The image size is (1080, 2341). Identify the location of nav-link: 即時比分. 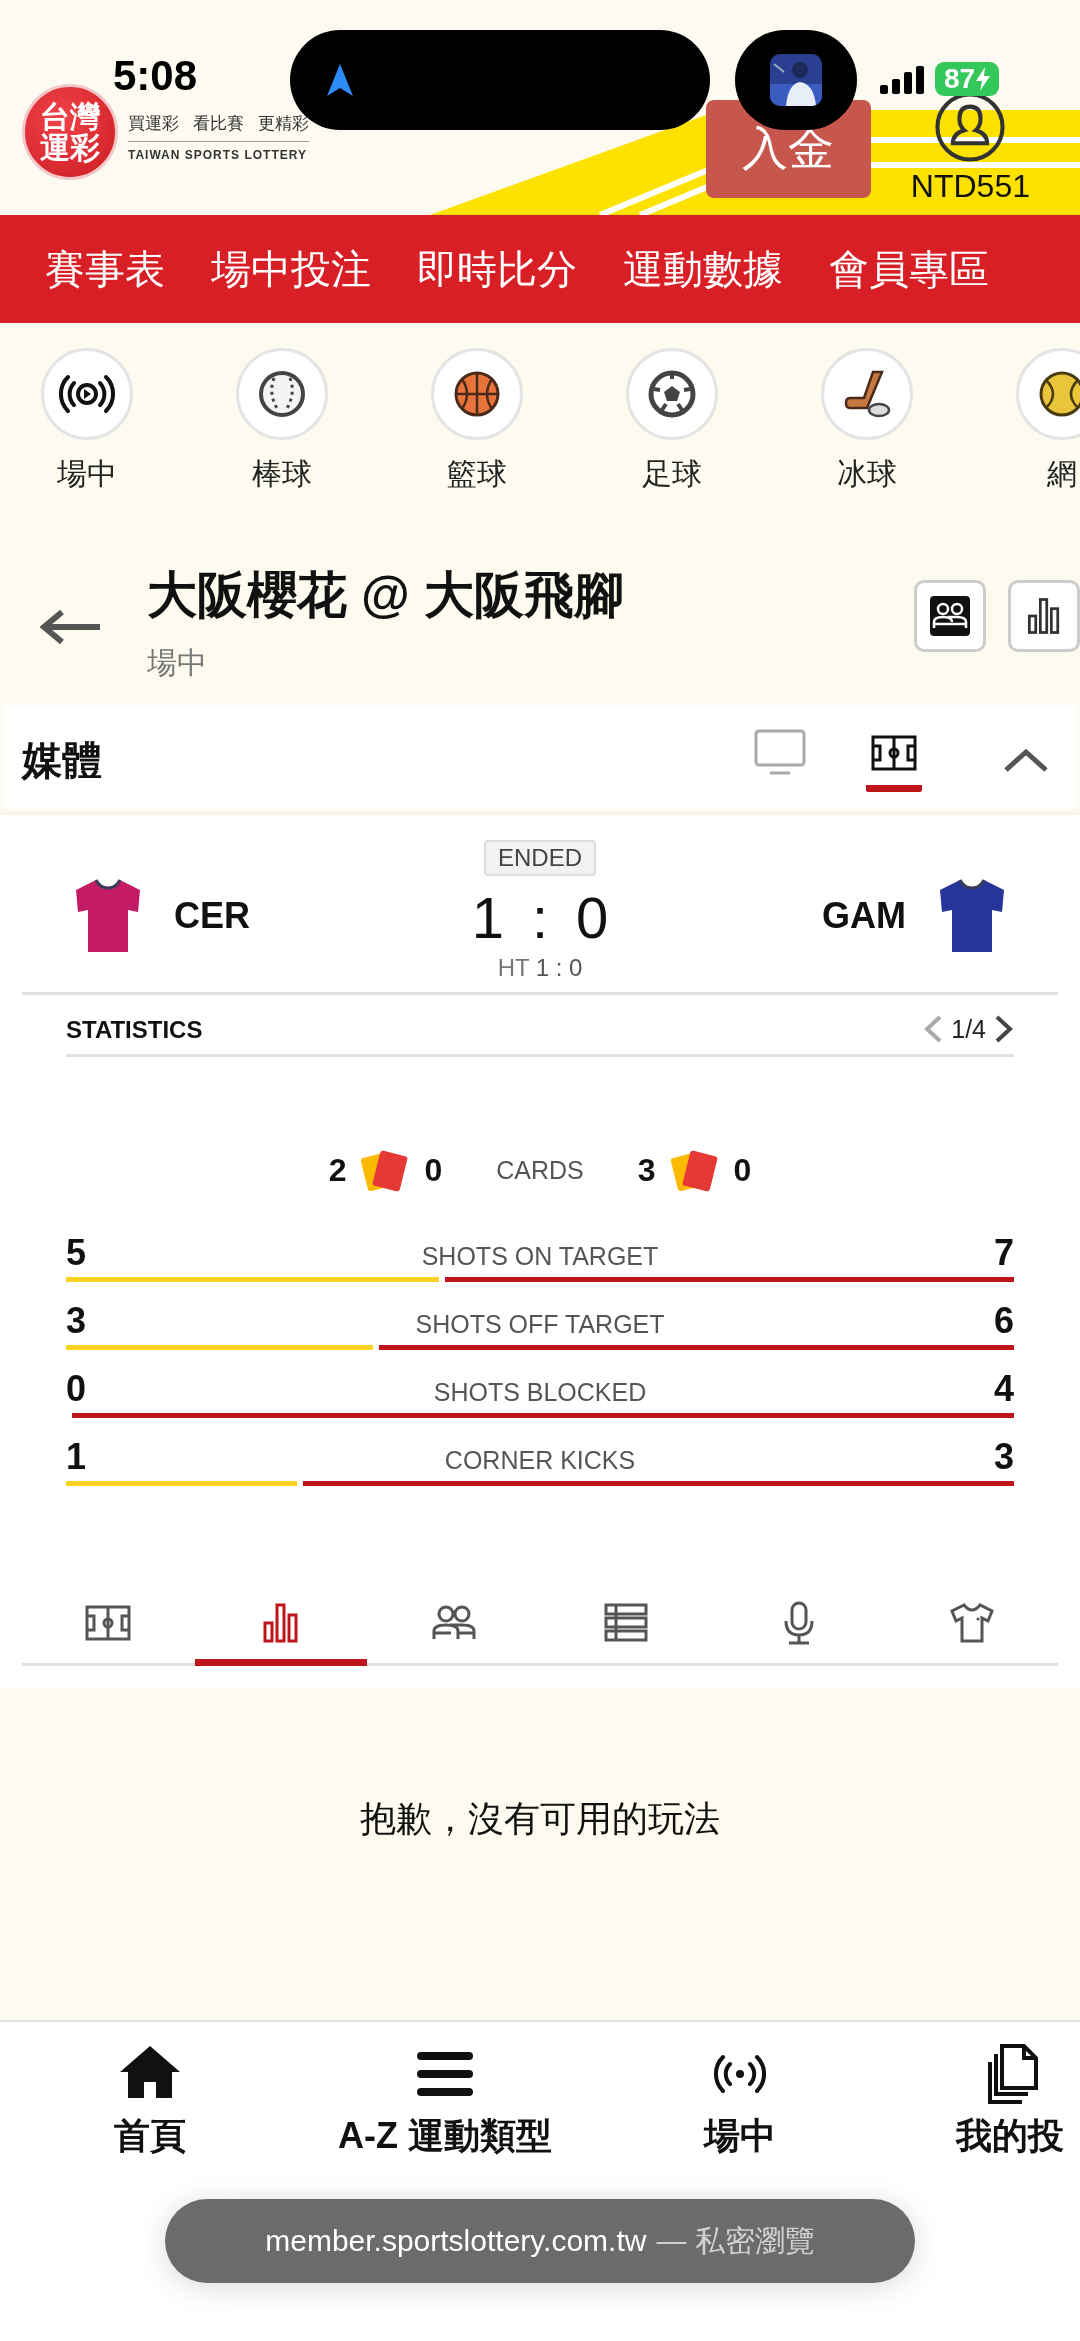
(497, 269).